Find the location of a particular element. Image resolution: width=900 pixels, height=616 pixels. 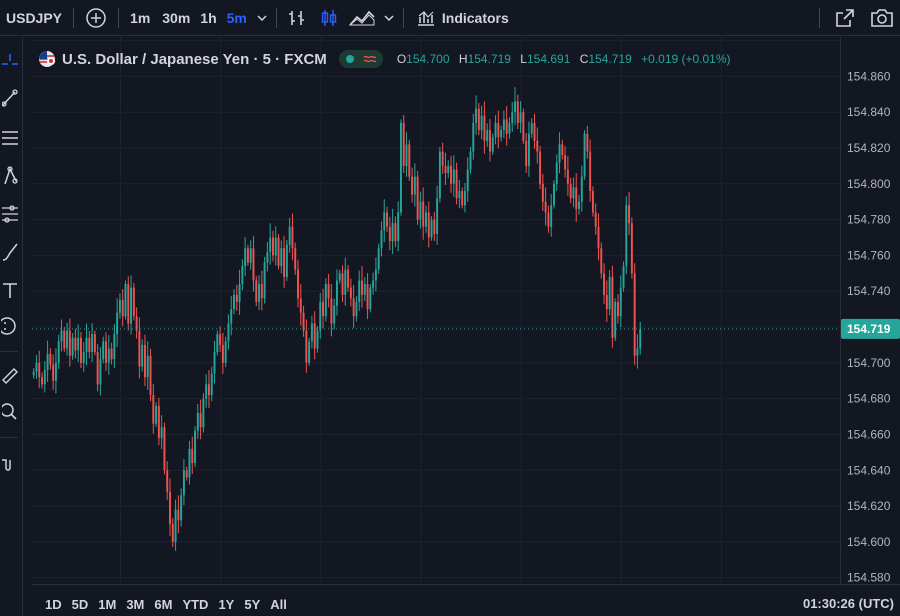

chart-type-dropdown-button is located at coordinates (389, 18).